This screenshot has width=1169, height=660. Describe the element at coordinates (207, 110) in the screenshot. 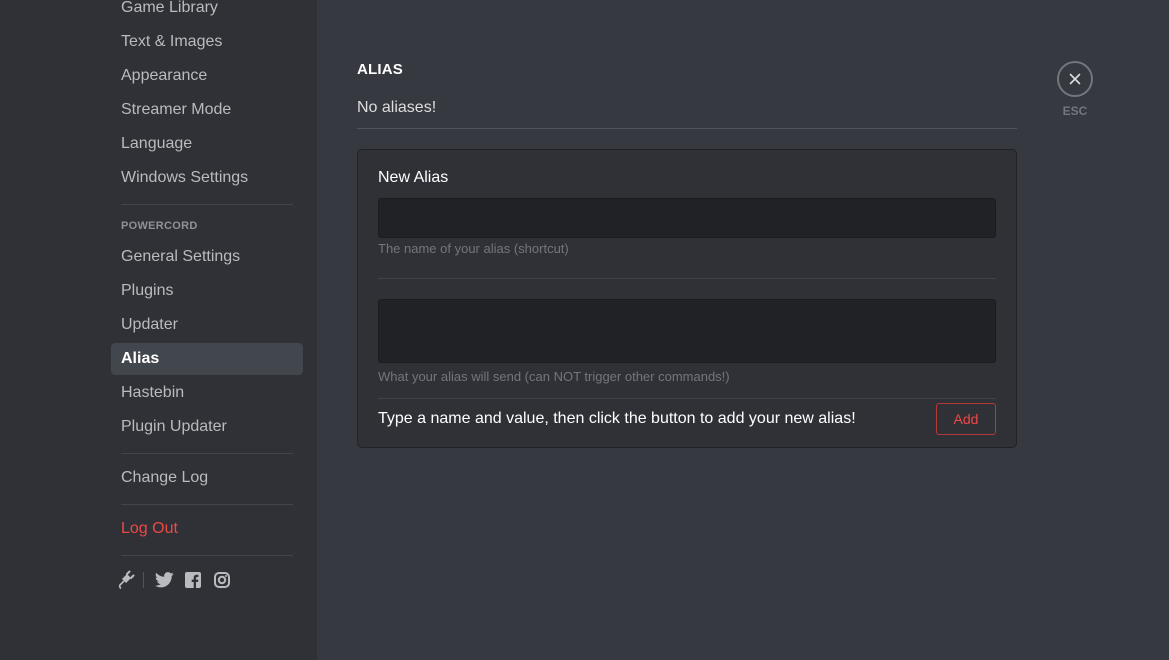

I see `sidebar-item-streamer-mode: Streamer Mode` at that location.